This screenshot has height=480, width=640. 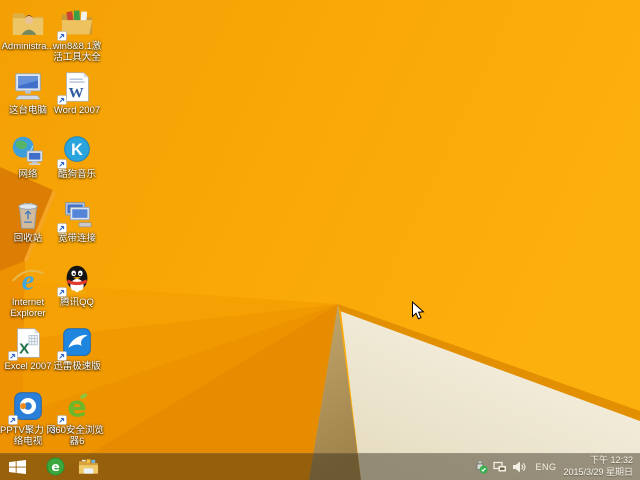 What do you see at coordinates (76, 238) in the screenshot?
I see `desktop-icon-label: 宽带连接` at bounding box center [76, 238].